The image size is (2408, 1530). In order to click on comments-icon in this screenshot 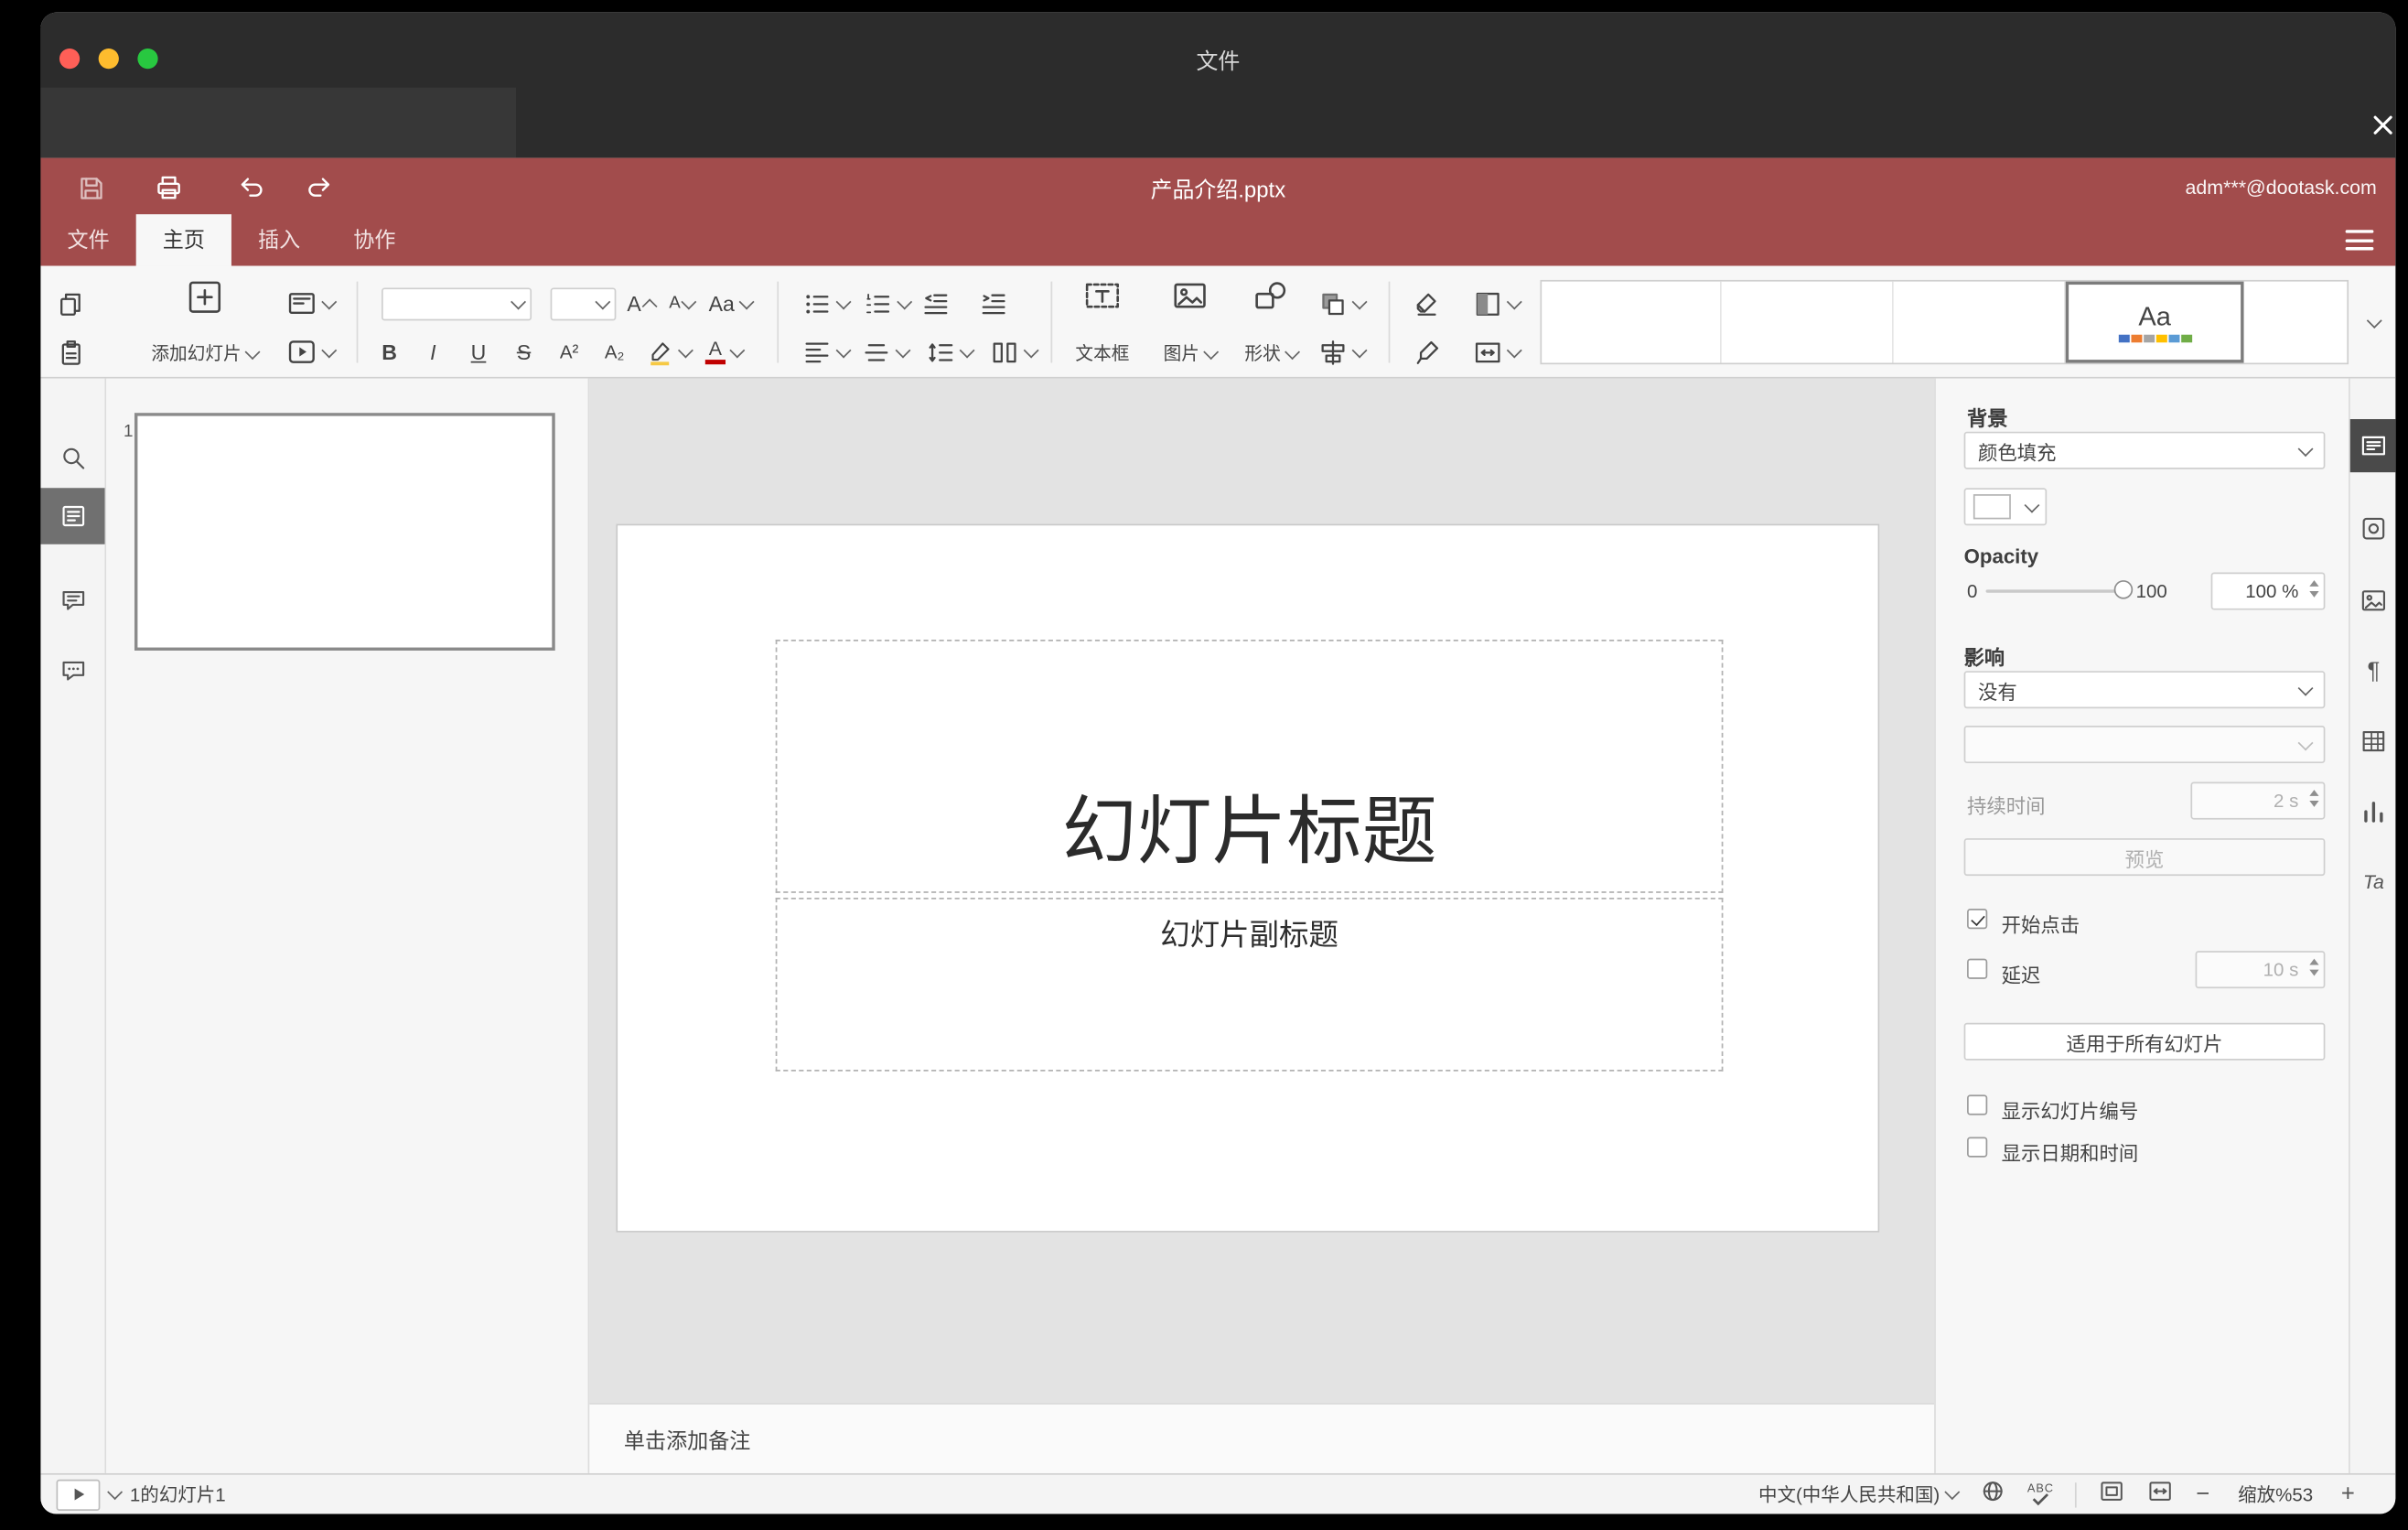, I will do `click(72, 601)`.